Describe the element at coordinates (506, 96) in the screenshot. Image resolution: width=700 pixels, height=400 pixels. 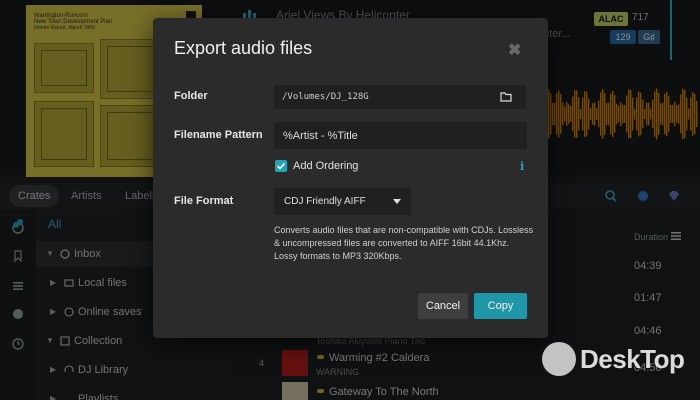
I see `folder-icon` at that location.